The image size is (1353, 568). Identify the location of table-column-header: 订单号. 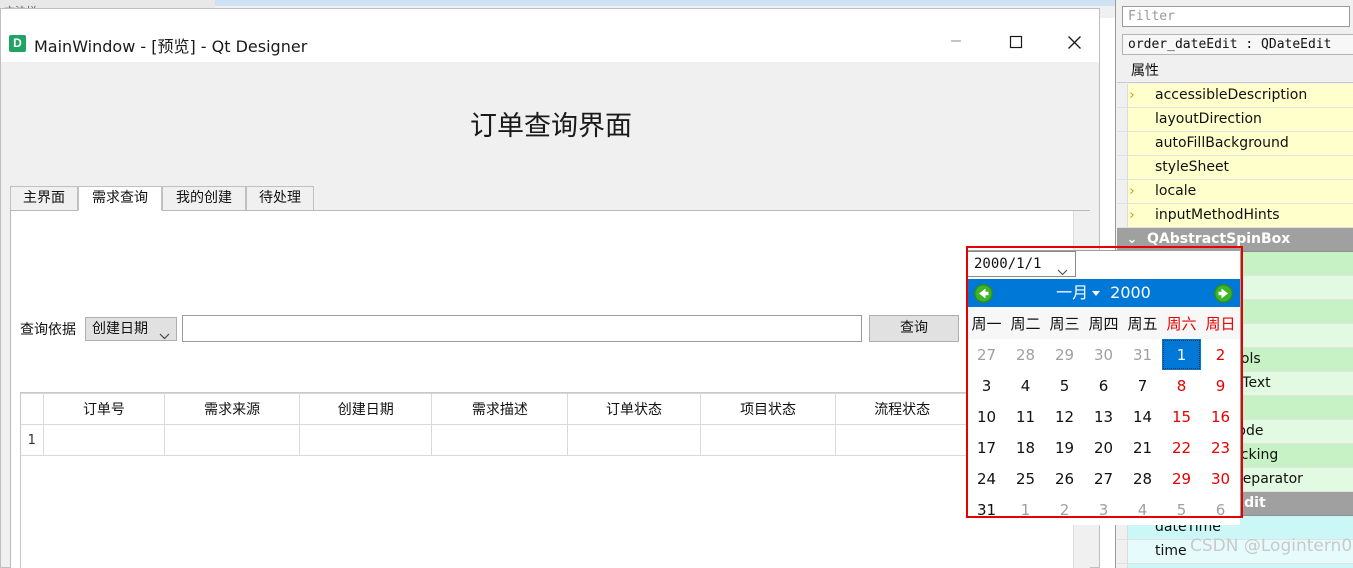
(104, 409).